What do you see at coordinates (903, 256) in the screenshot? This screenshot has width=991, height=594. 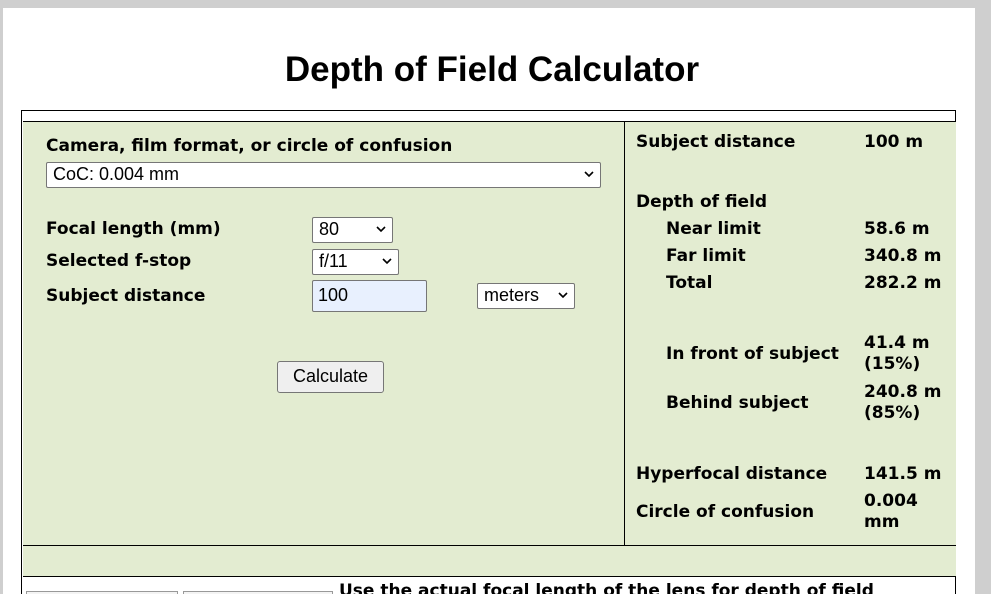 I see `far-limit-value: 340.8 m` at bounding box center [903, 256].